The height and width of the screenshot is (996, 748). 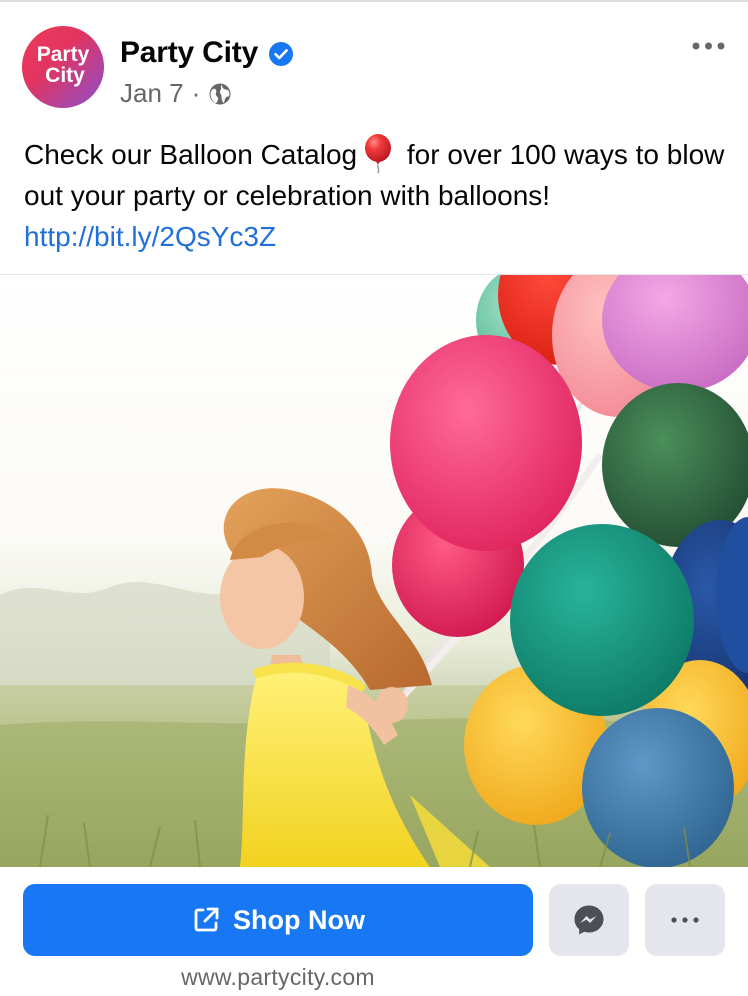 I want to click on globe-icon, so click(x=220, y=93).